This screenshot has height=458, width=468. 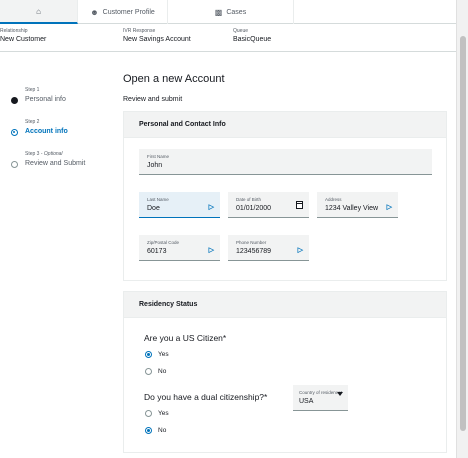 I want to click on field-label: Last Name, so click(x=158, y=199).